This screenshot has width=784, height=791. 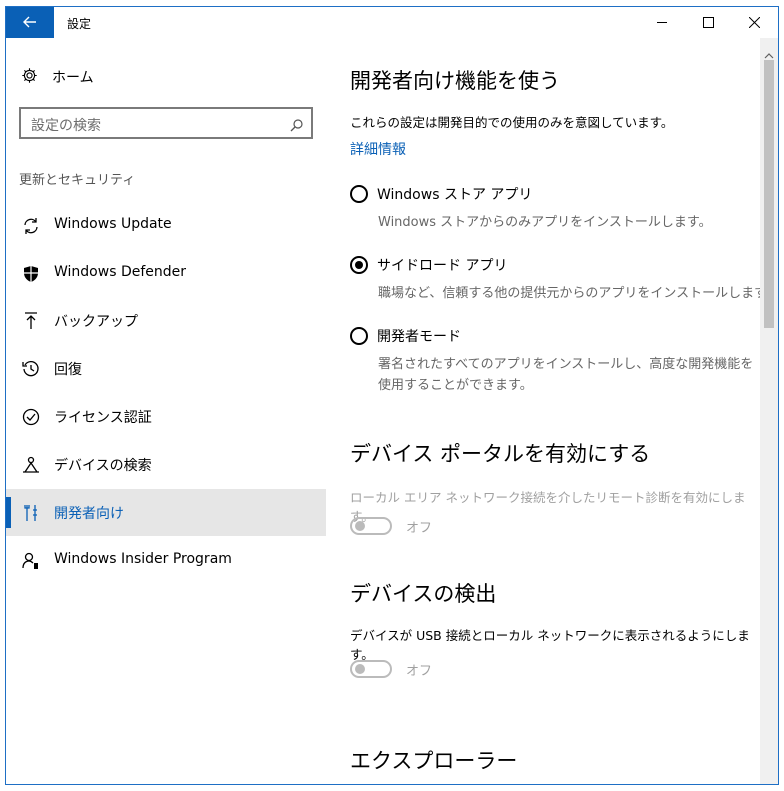 I want to click on device-portal-toggle-label: オフ, so click(x=419, y=528).